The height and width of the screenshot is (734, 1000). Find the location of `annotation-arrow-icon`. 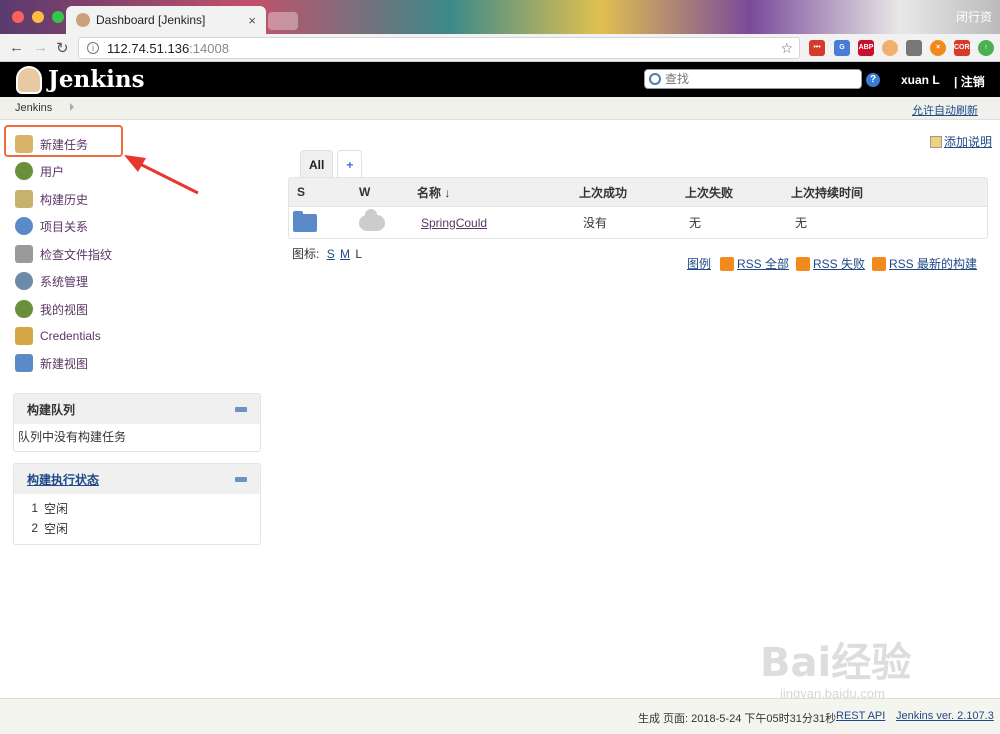

annotation-arrow-icon is located at coordinates (161, 175).